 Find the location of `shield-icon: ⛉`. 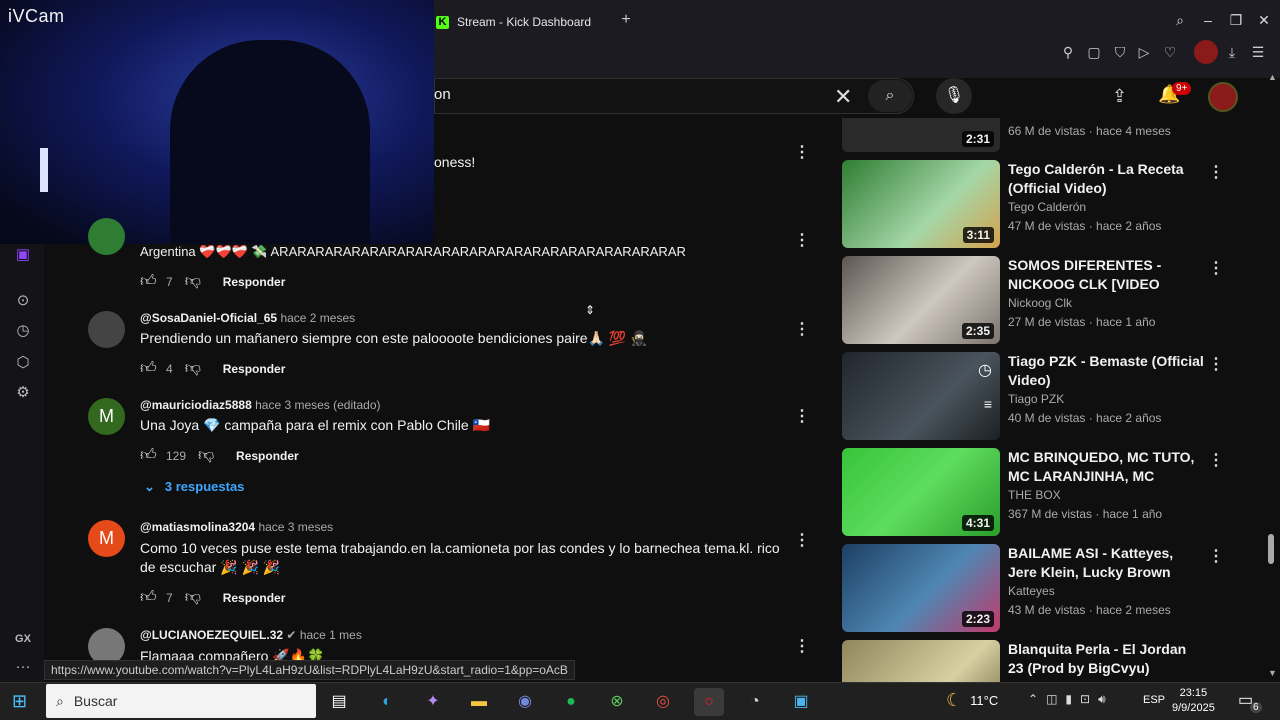

shield-icon: ⛉ is located at coordinates (1120, 52).